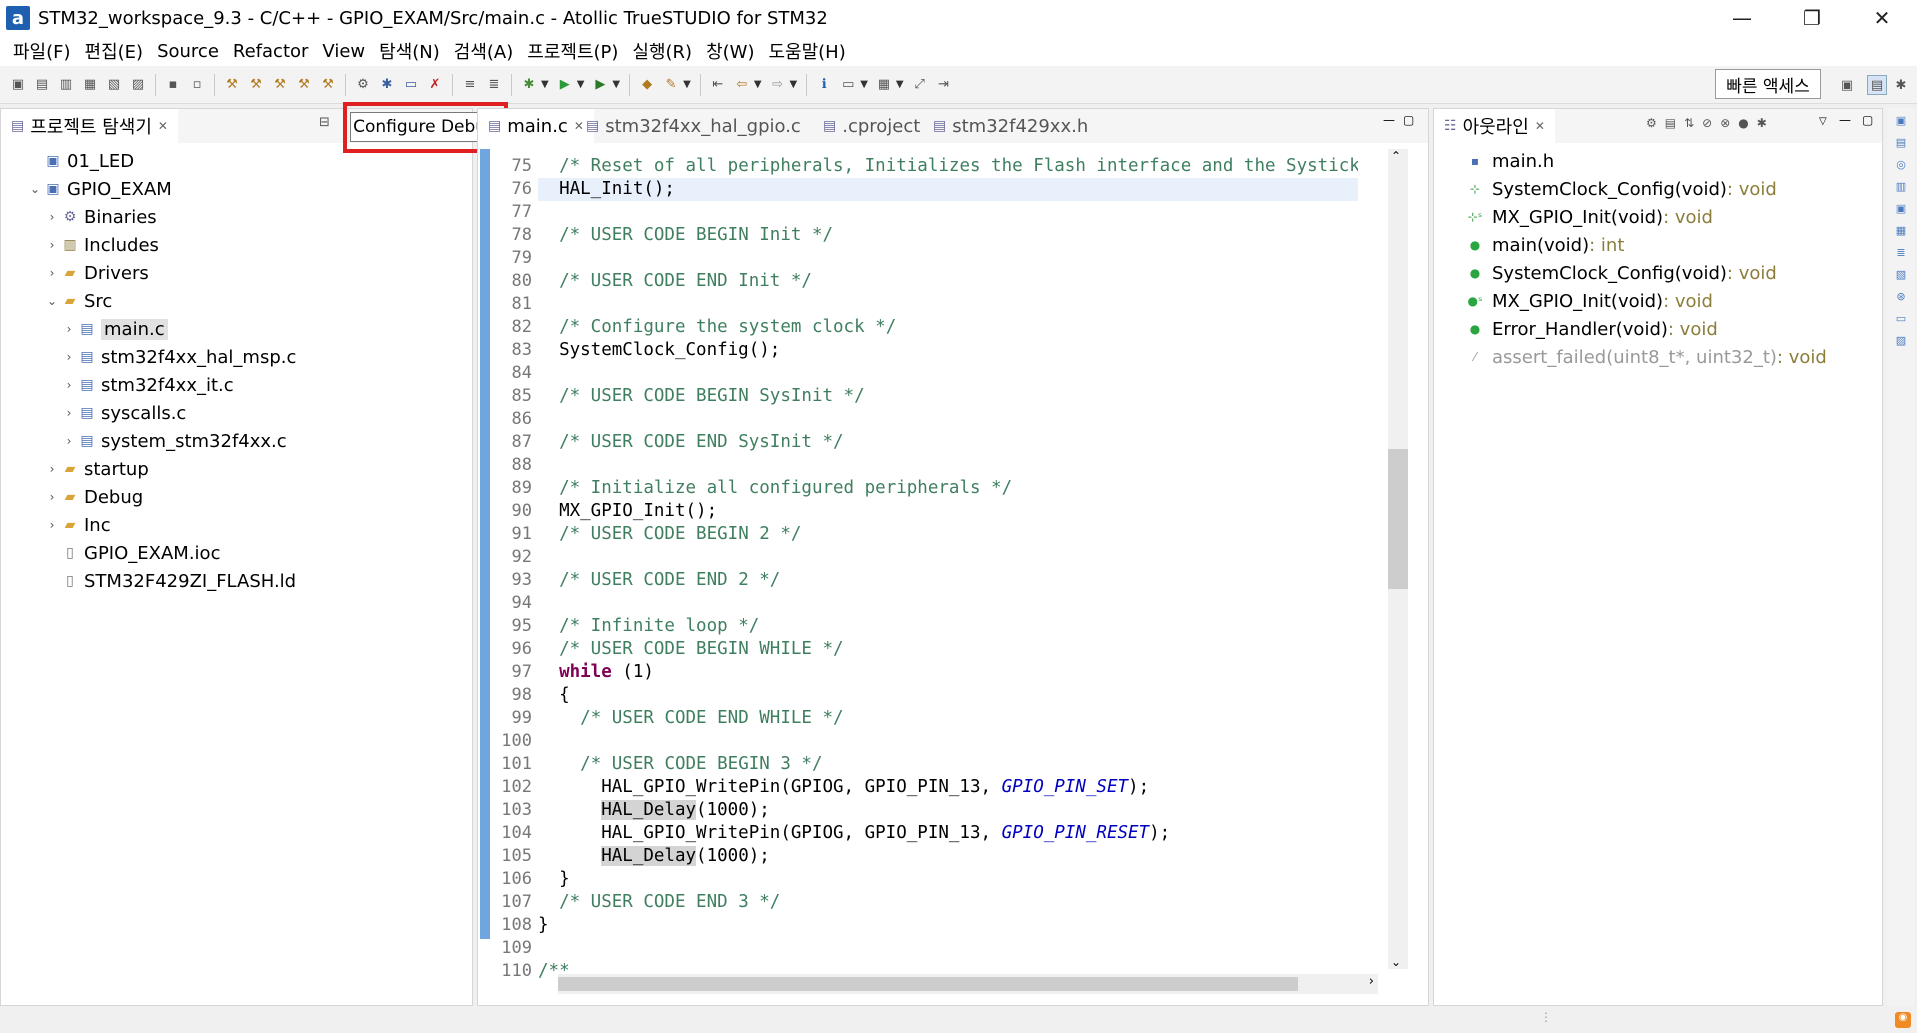 This screenshot has height=1033, width=1917. What do you see at coordinates (387, 85) in the screenshot?
I see `configure-debug-icon: ✱` at bounding box center [387, 85].